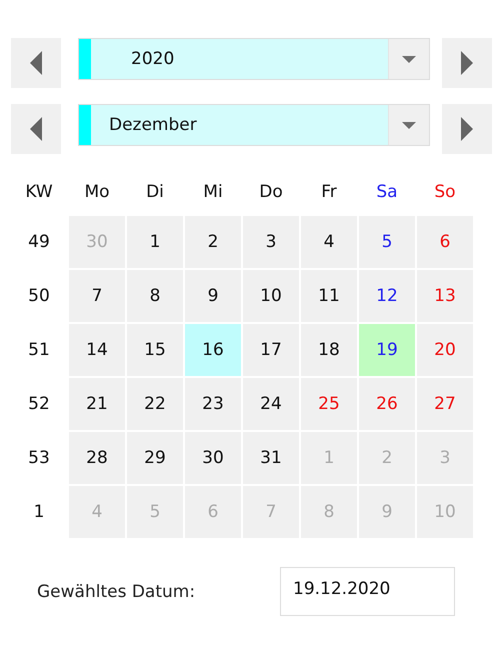 This screenshot has width=501, height=645. What do you see at coordinates (271, 296) in the screenshot?
I see `day-cell: 10` at bounding box center [271, 296].